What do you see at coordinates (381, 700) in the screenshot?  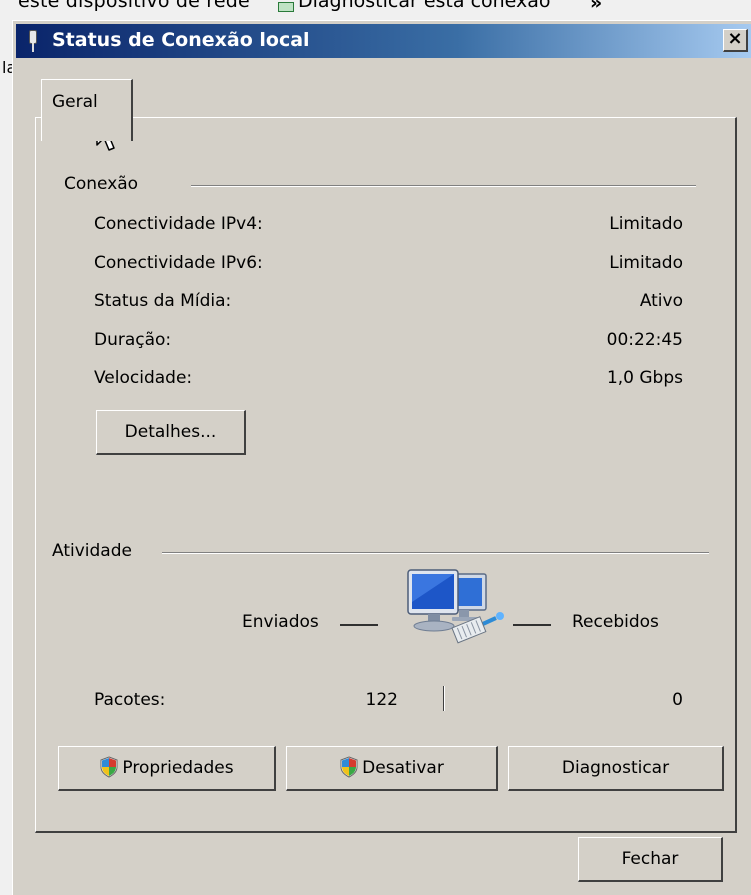 I see `packets-sent-value: 122` at bounding box center [381, 700].